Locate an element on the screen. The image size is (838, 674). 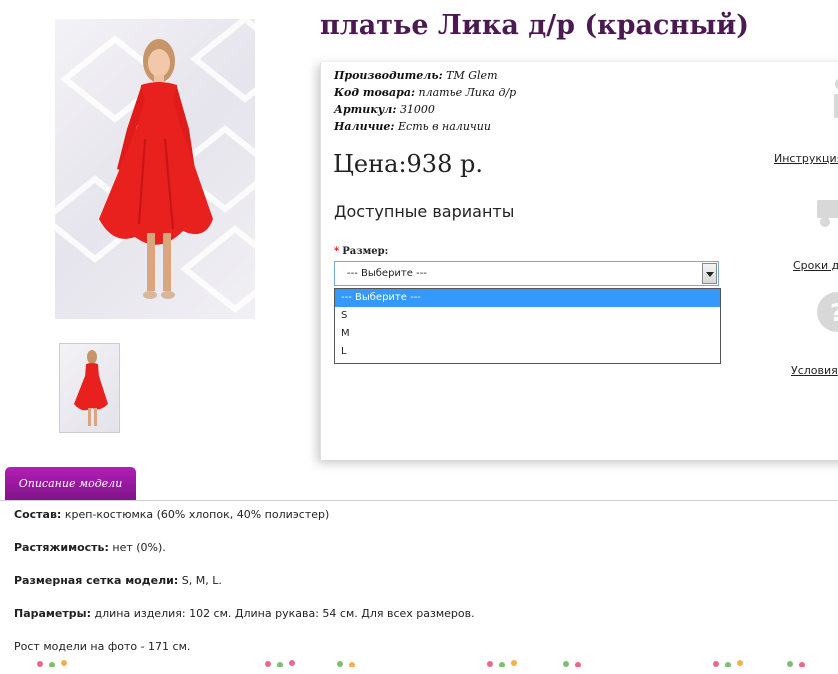
instruction-link: Инструкция is located at coordinates (806, 158).